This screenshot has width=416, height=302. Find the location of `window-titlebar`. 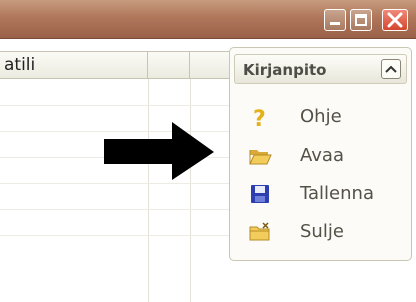

window-titlebar is located at coordinates (208, 19).